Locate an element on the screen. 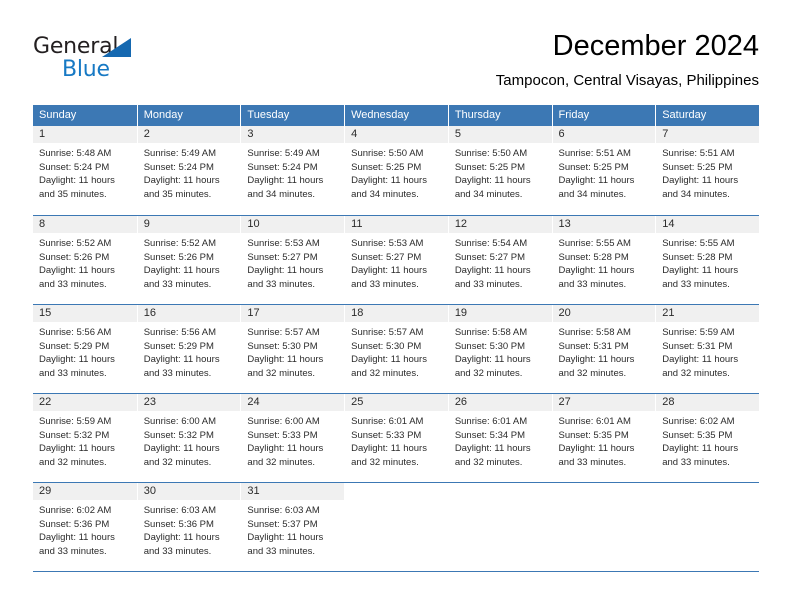  sunset-text: Sunset: 5:35 PM is located at coordinates (697, 435).